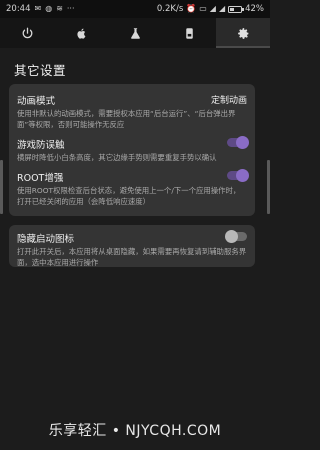 This screenshot has width=320, height=450. Describe the element at coordinates (70, 8) in the screenshot. I see `more-icon: ···` at that location.